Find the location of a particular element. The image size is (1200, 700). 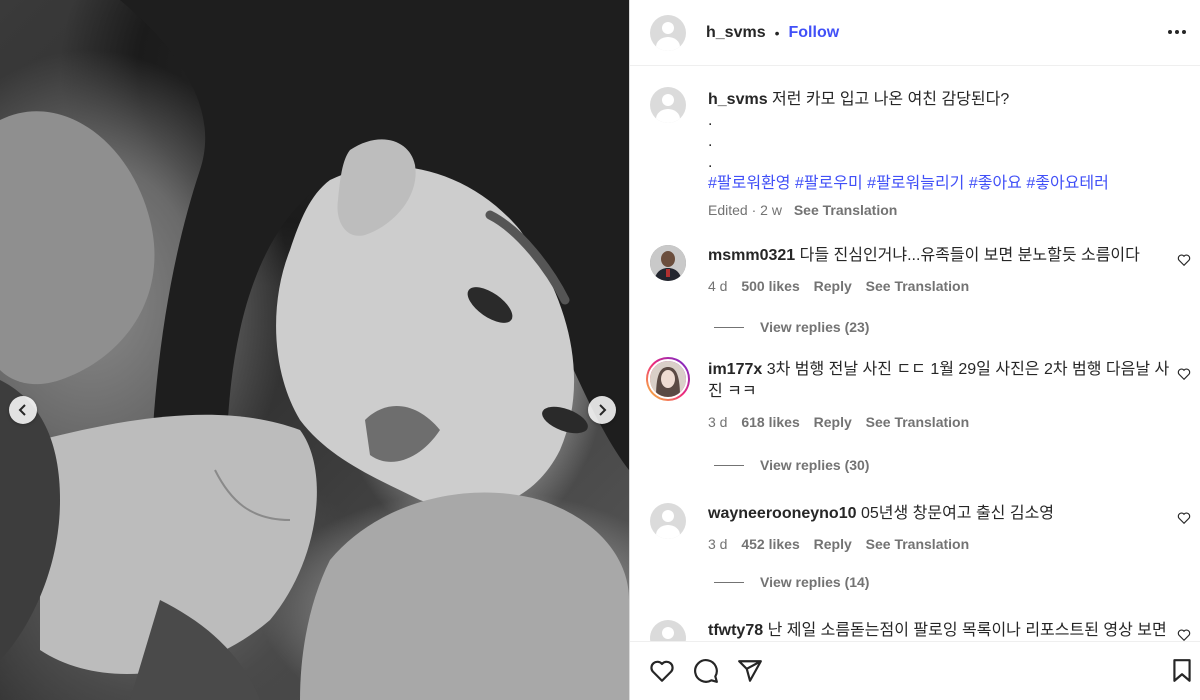

caption-edited: Edited is located at coordinates (728, 210).